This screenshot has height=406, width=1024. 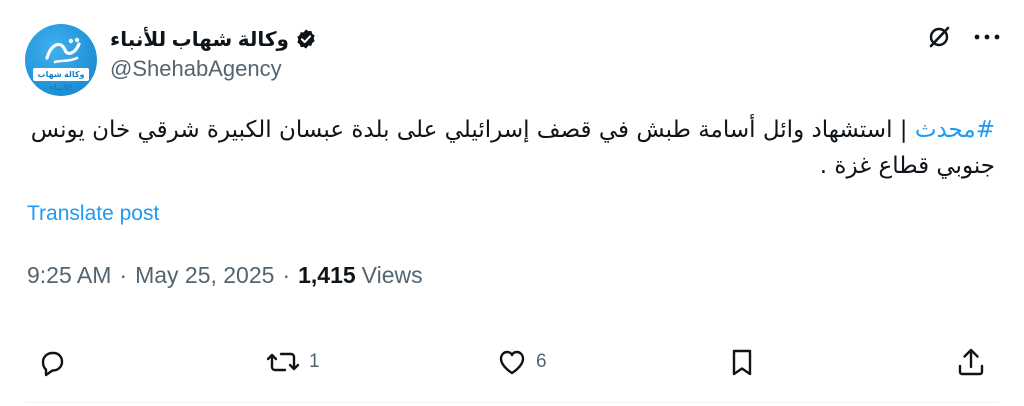 I want to click on author-name-row: وكالة شهاب للأنباء, so click(x=213, y=39).